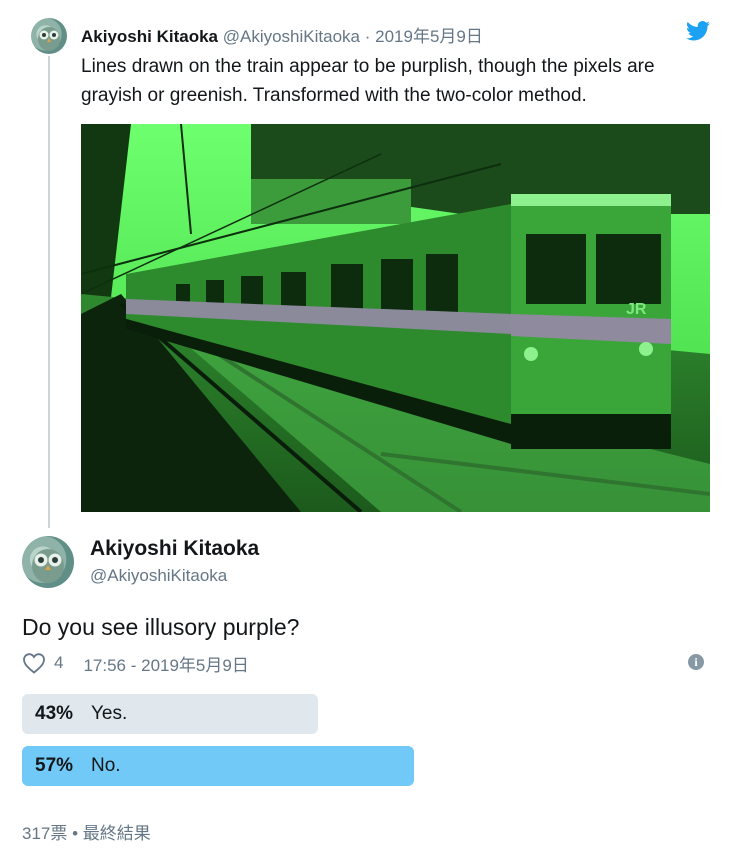 The height and width of the screenshot is (867, 734). Describe the element at coordinates (109, 713) in the screenshot. I see `poll-label: Yes.` at that location.